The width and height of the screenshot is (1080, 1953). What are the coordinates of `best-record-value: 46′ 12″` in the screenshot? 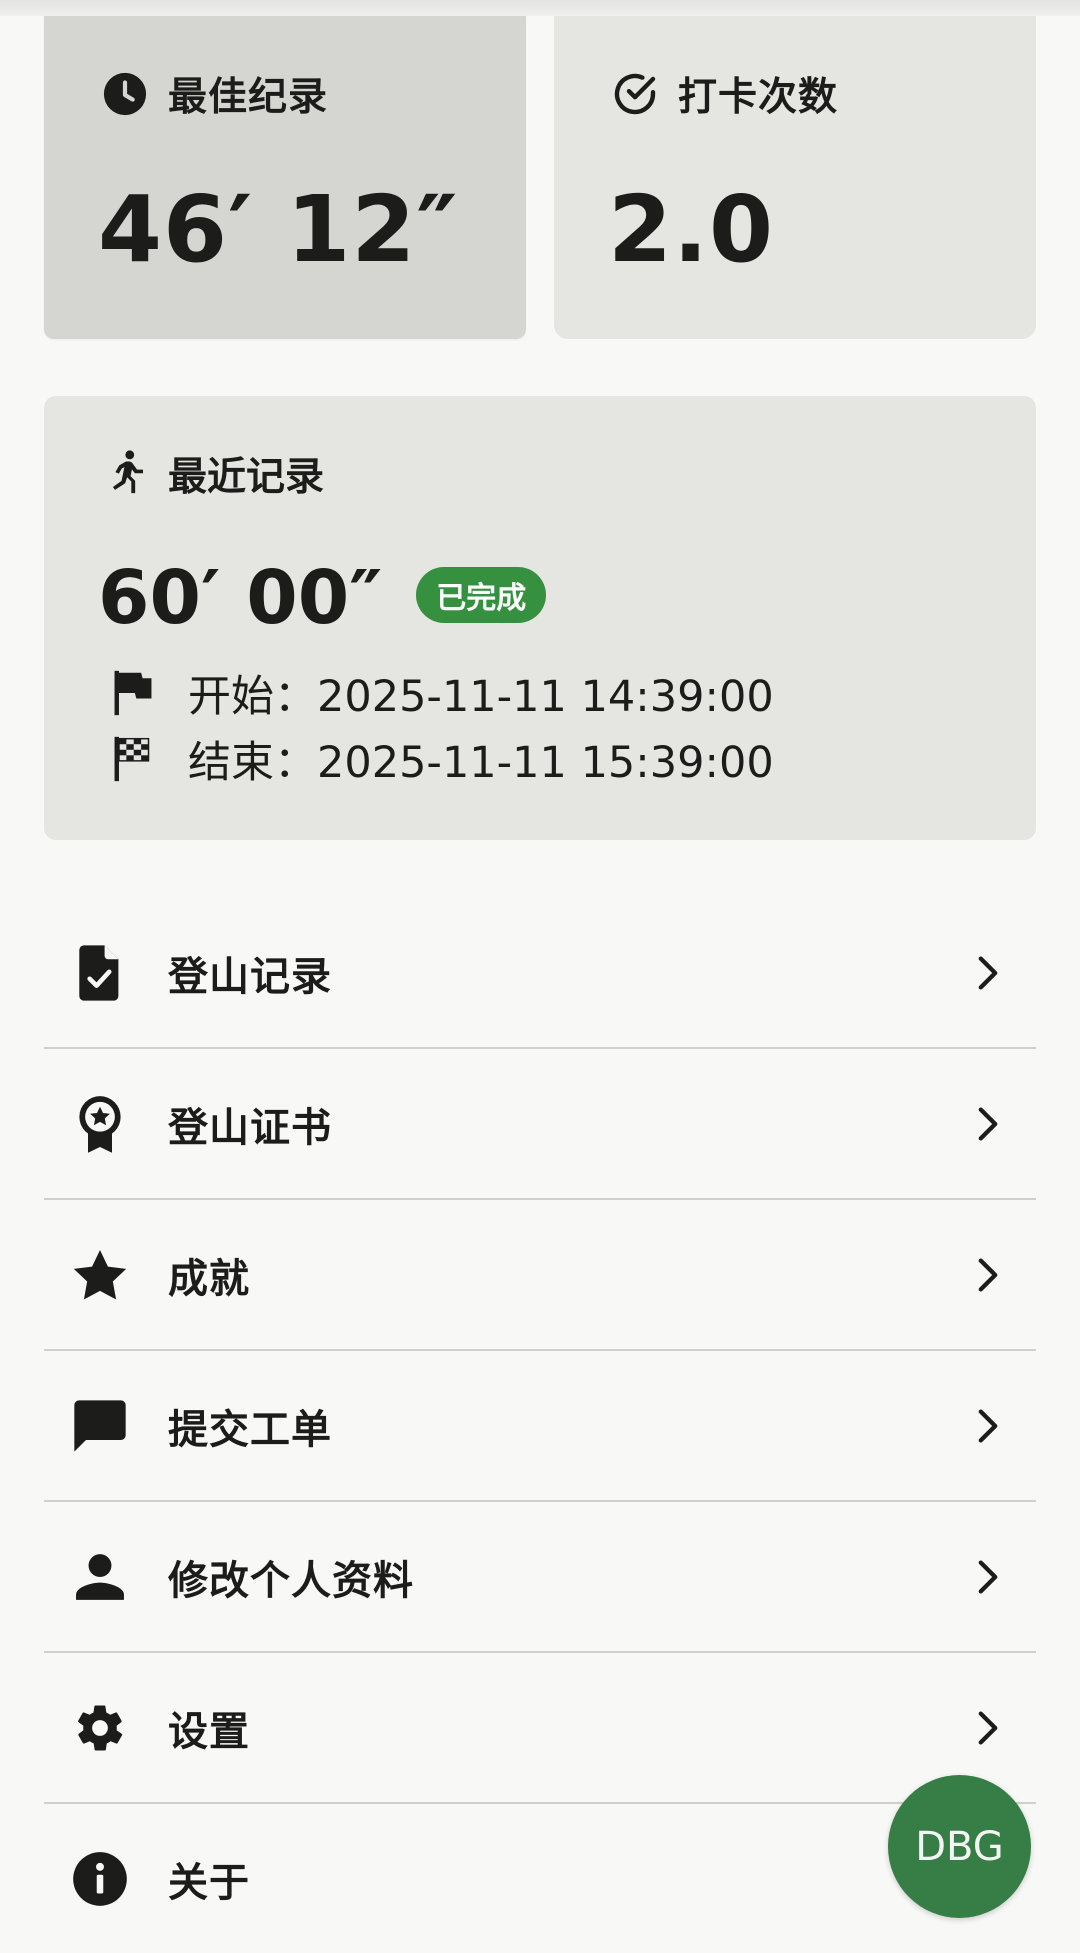 It's located at (278, 229).